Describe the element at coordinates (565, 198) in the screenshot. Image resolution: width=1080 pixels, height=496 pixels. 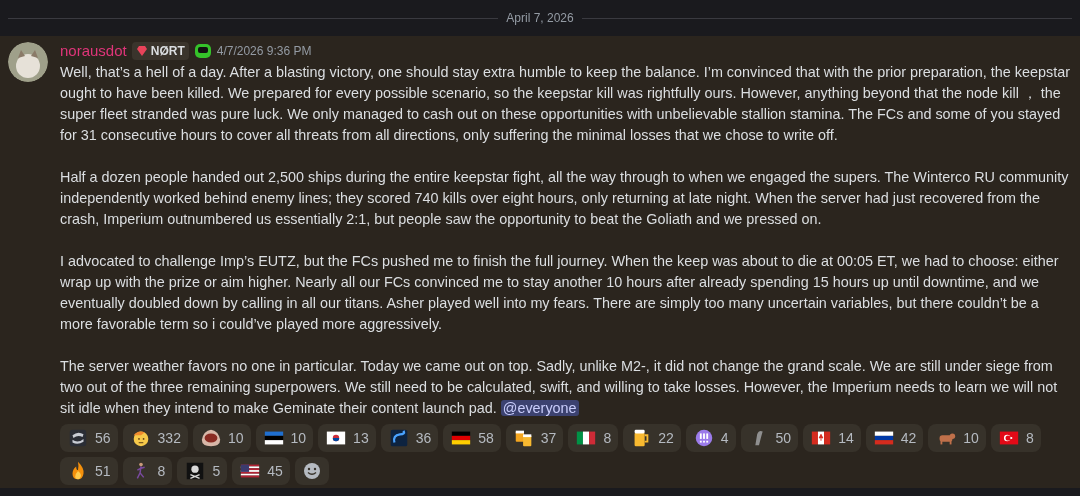
I see `message-paragraph: Half a dozen people handed out 2,500 ships during the entire keepstar fight, all the way through to when we engaged the supers. The Winterco RU community independently worked behind enemy lines; they scored 740 kills over eight hours, only returning at late night. When the server had just recovered from the crash, Imperium outnumbered us essentially 2:1, but people saw the opportunity to beat the Goliath and we pressed on.` at that location.